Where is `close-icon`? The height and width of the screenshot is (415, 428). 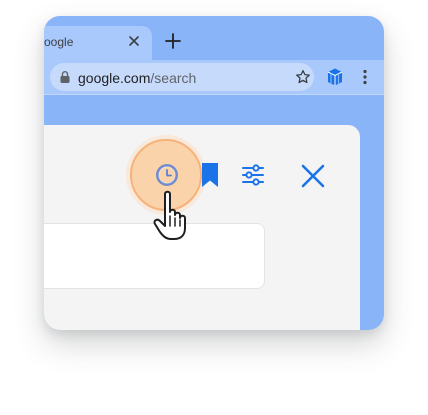 close-icon is located at coordinates (134, 41).